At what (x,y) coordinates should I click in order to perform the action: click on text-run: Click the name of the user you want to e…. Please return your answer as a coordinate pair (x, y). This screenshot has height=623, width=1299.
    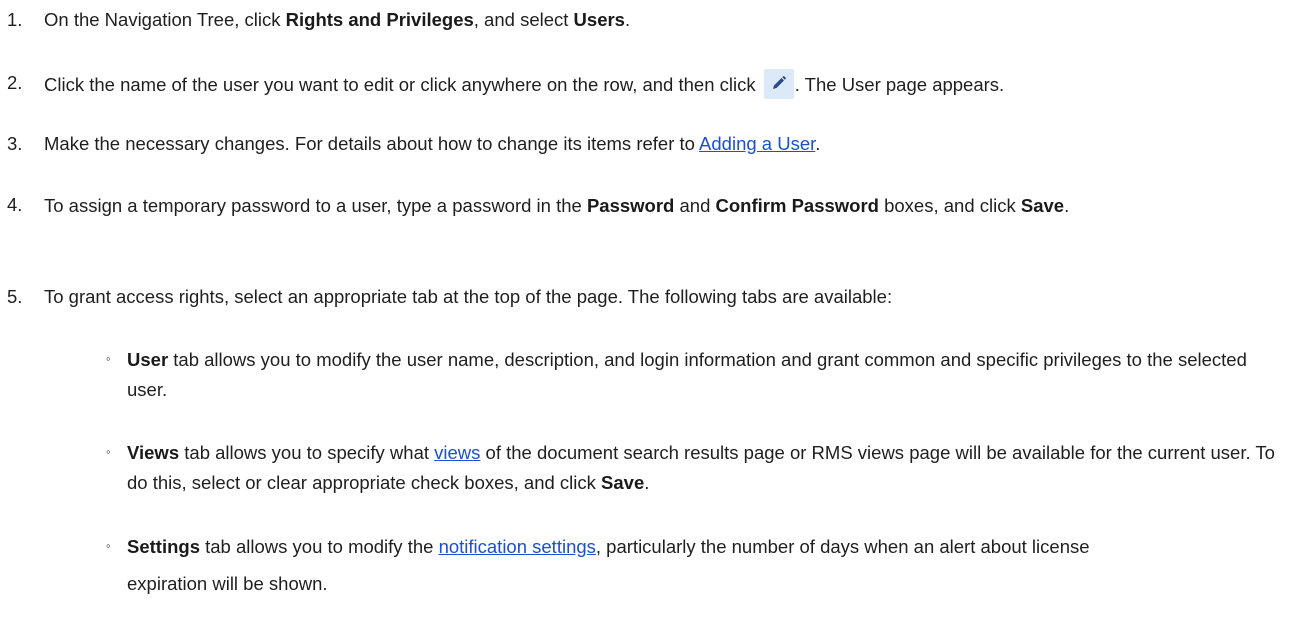
    Looking at the image, I should click on (402, 84).